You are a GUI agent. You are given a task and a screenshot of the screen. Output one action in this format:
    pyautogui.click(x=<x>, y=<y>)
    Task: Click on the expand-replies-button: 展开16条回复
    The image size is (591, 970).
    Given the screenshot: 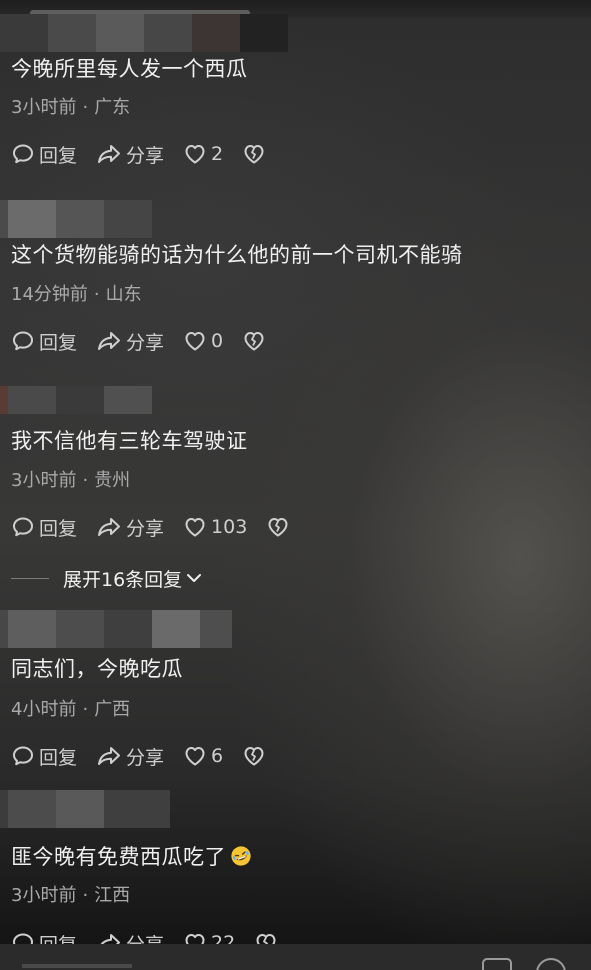 What is the action you would take?
    pyautogui.click(x=107, y=578)
    